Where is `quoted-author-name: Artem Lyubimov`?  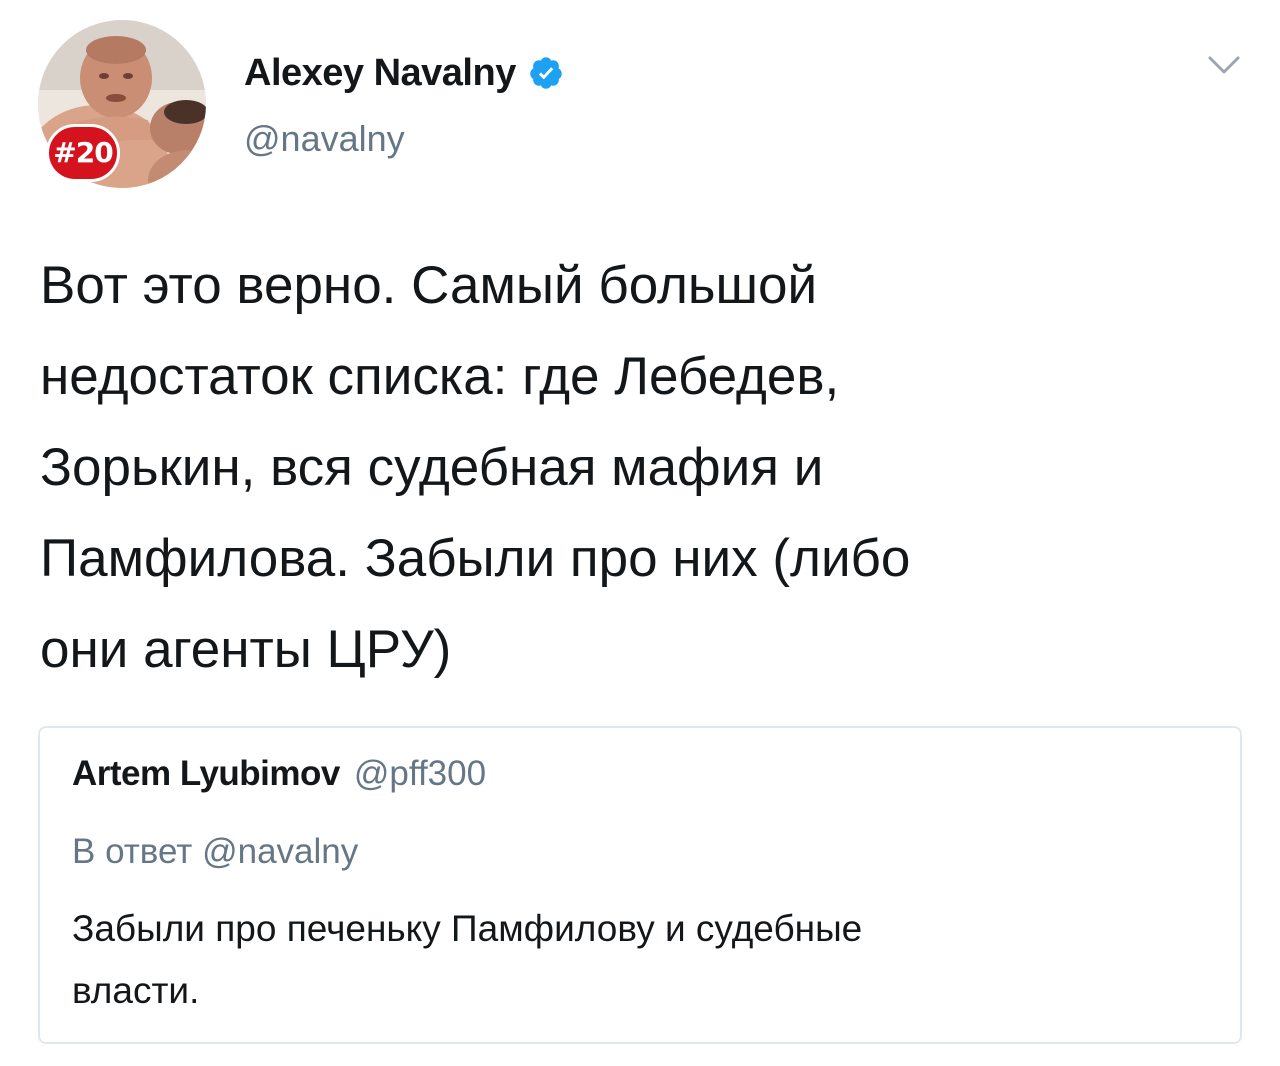
quoted-author-name: Artem Lyubimov is located at coordinates (206, 773).